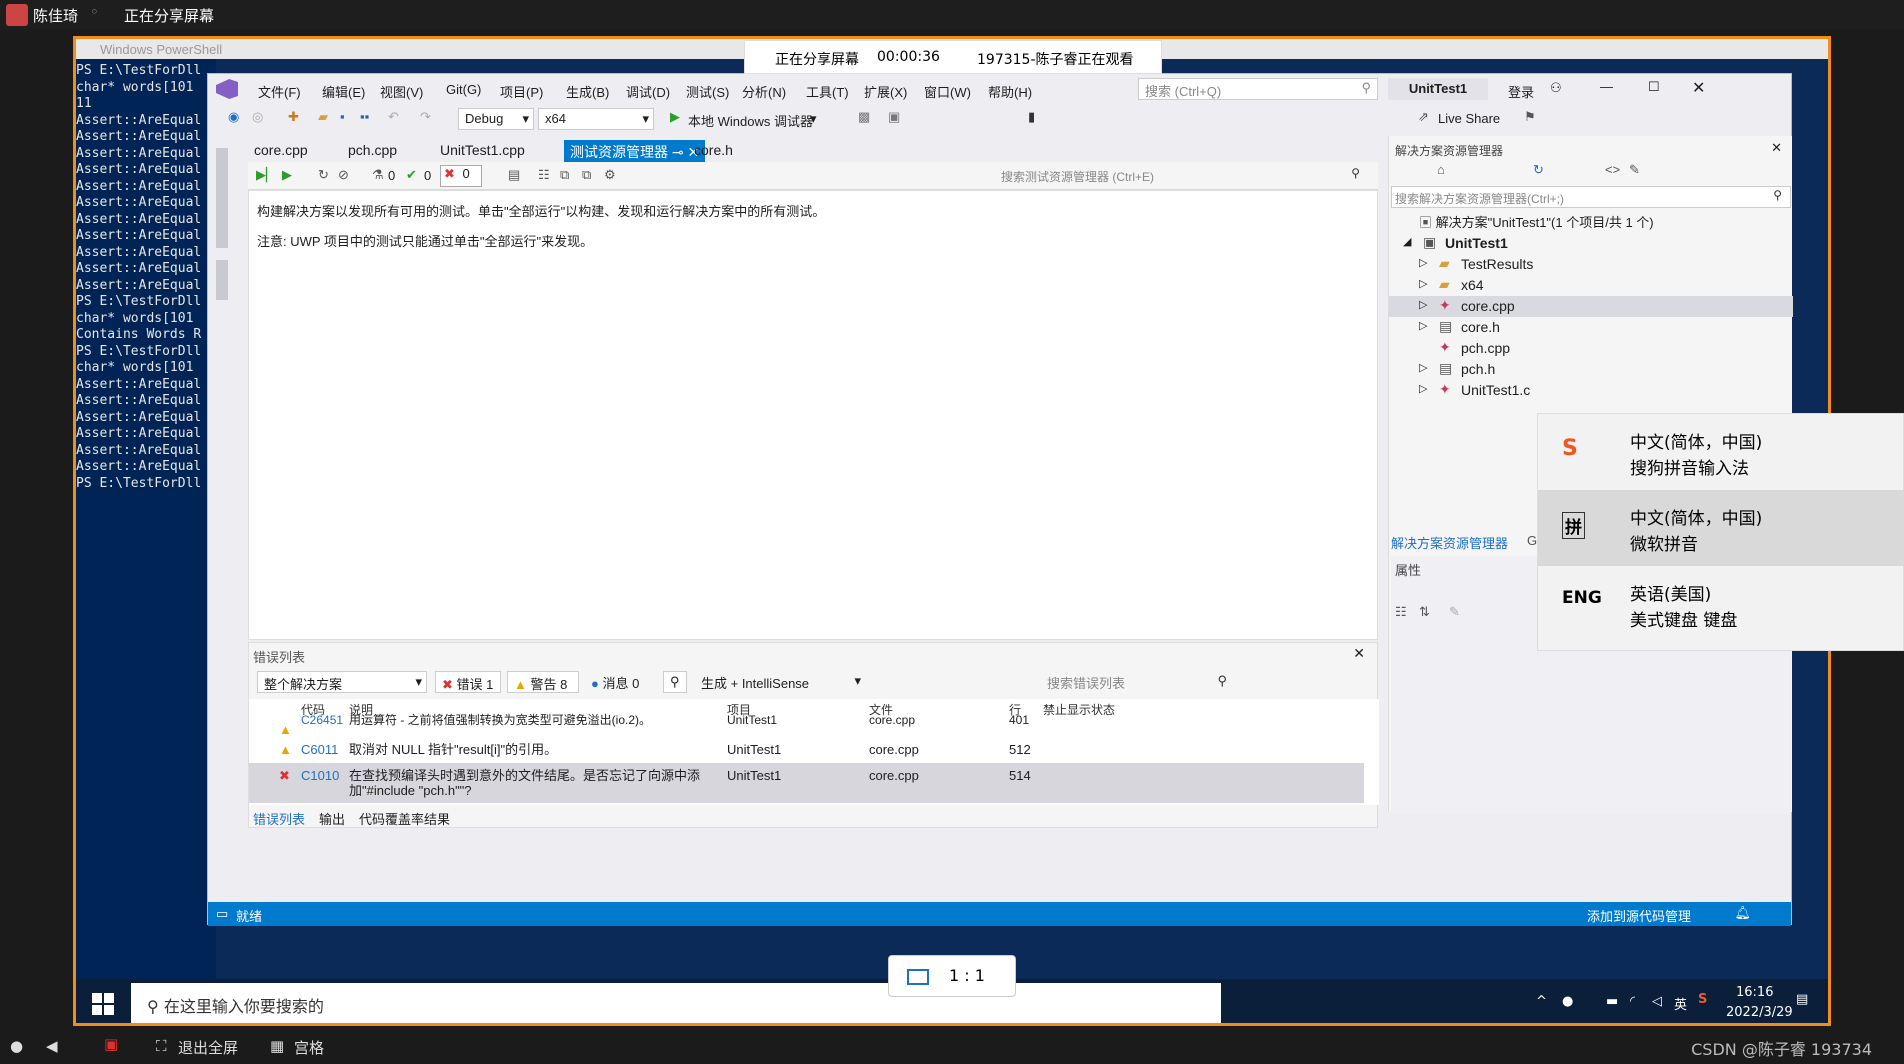 Image resolution: width=1904 pixels, height=1064 pixels. I want to click on pin-icon: ⊸, so click(678, 152).